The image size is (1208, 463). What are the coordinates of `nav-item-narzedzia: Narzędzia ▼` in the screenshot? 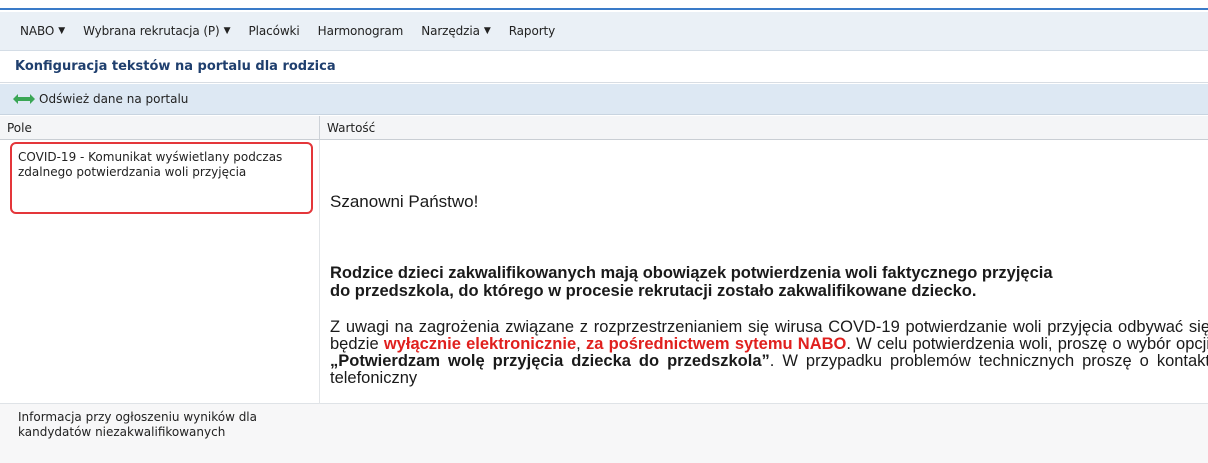 It's located at (456, 31).